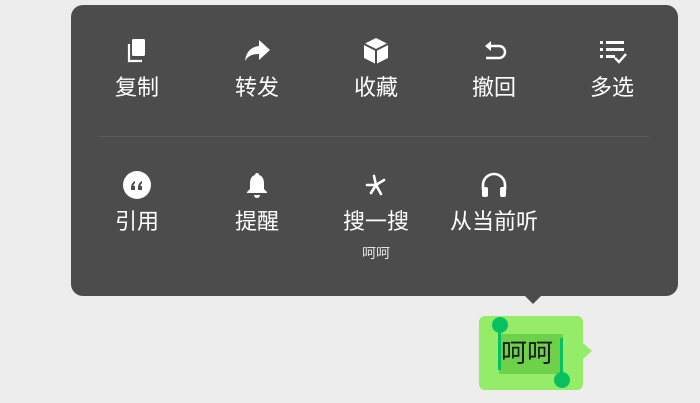 This screenshot has height=403, width=700. Describe the element at coordinates (494, 185) in the screenshot. I see `headphones-icon` at that location.